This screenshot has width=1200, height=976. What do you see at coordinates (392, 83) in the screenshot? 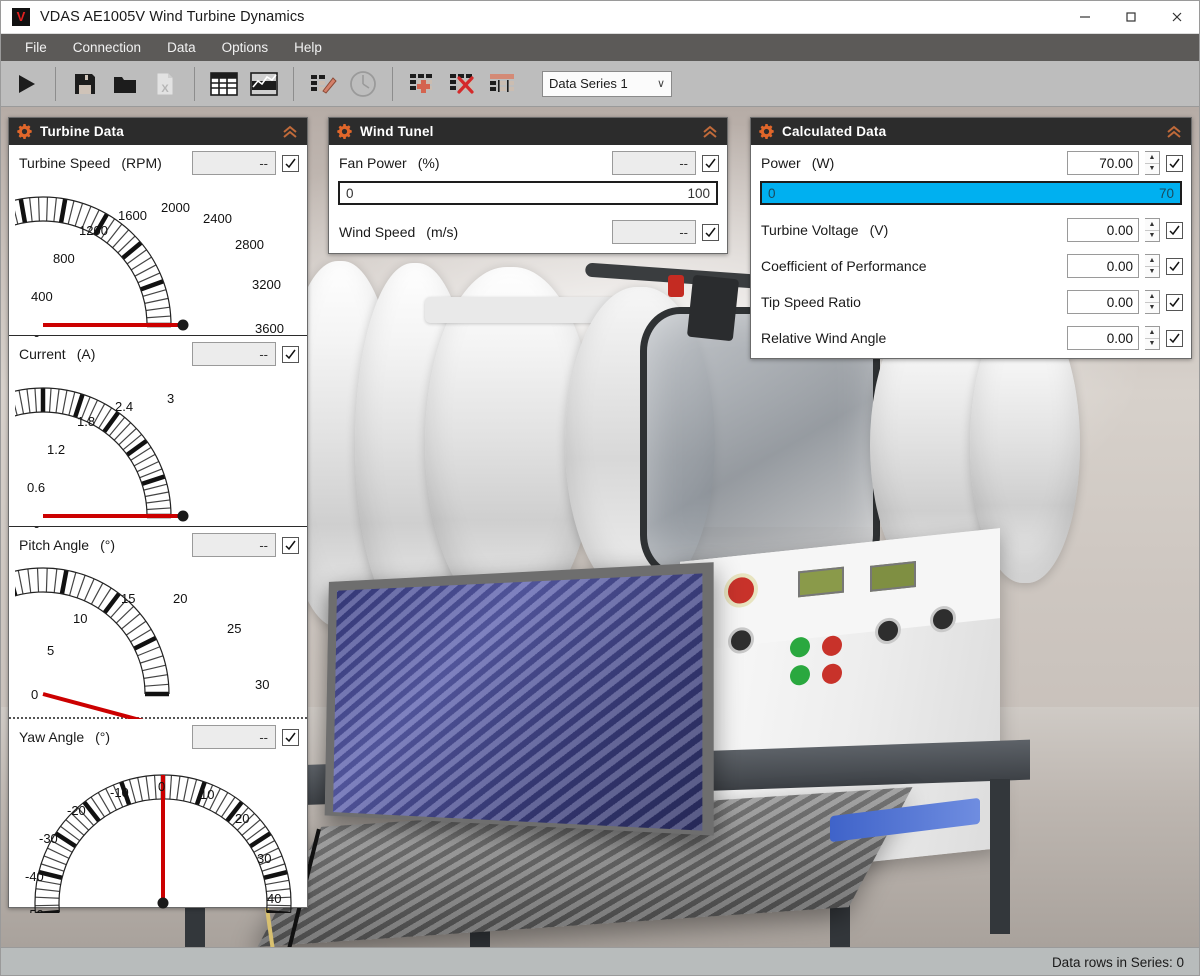
I see `toolbar-divider` at bounding box center [392, 83].